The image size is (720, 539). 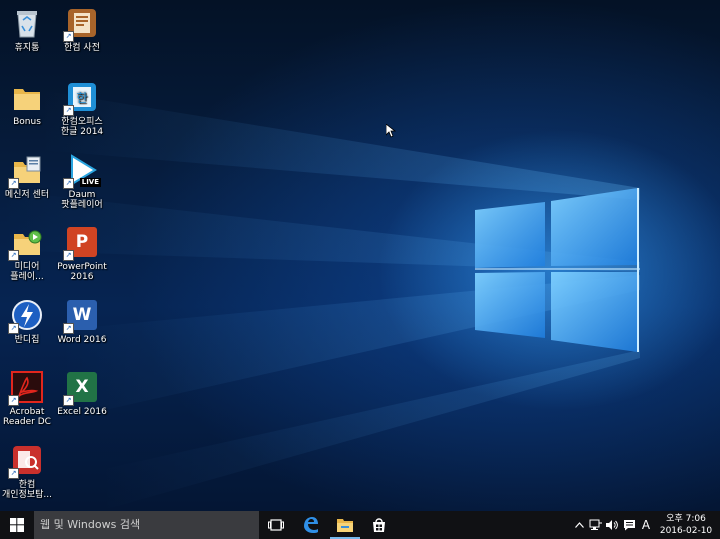 I want to click on clock: 오후 7:06 2016-02-10, so click(x=686, y=525).